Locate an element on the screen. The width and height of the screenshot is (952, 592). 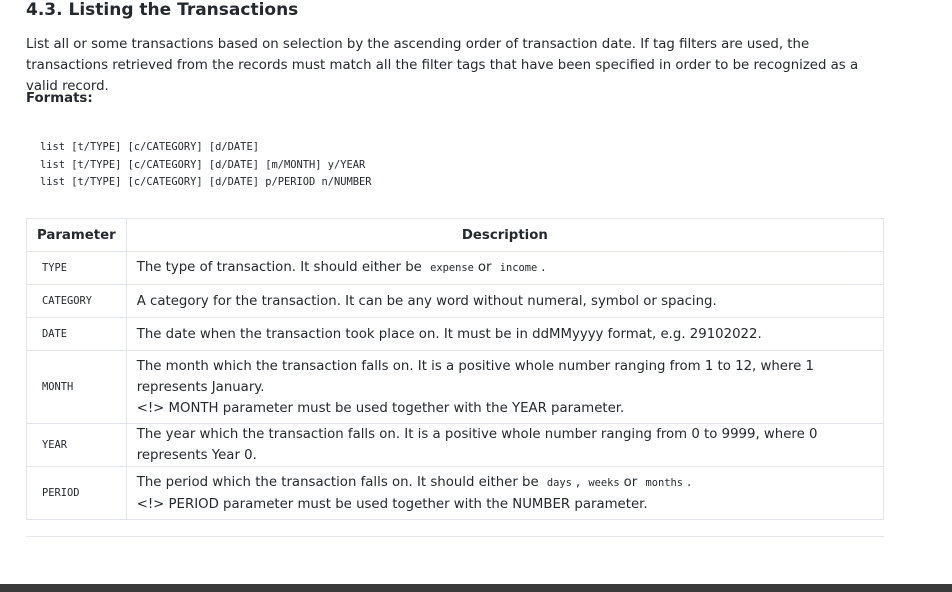
param-name: DATE is located at coordinates (76, 334).